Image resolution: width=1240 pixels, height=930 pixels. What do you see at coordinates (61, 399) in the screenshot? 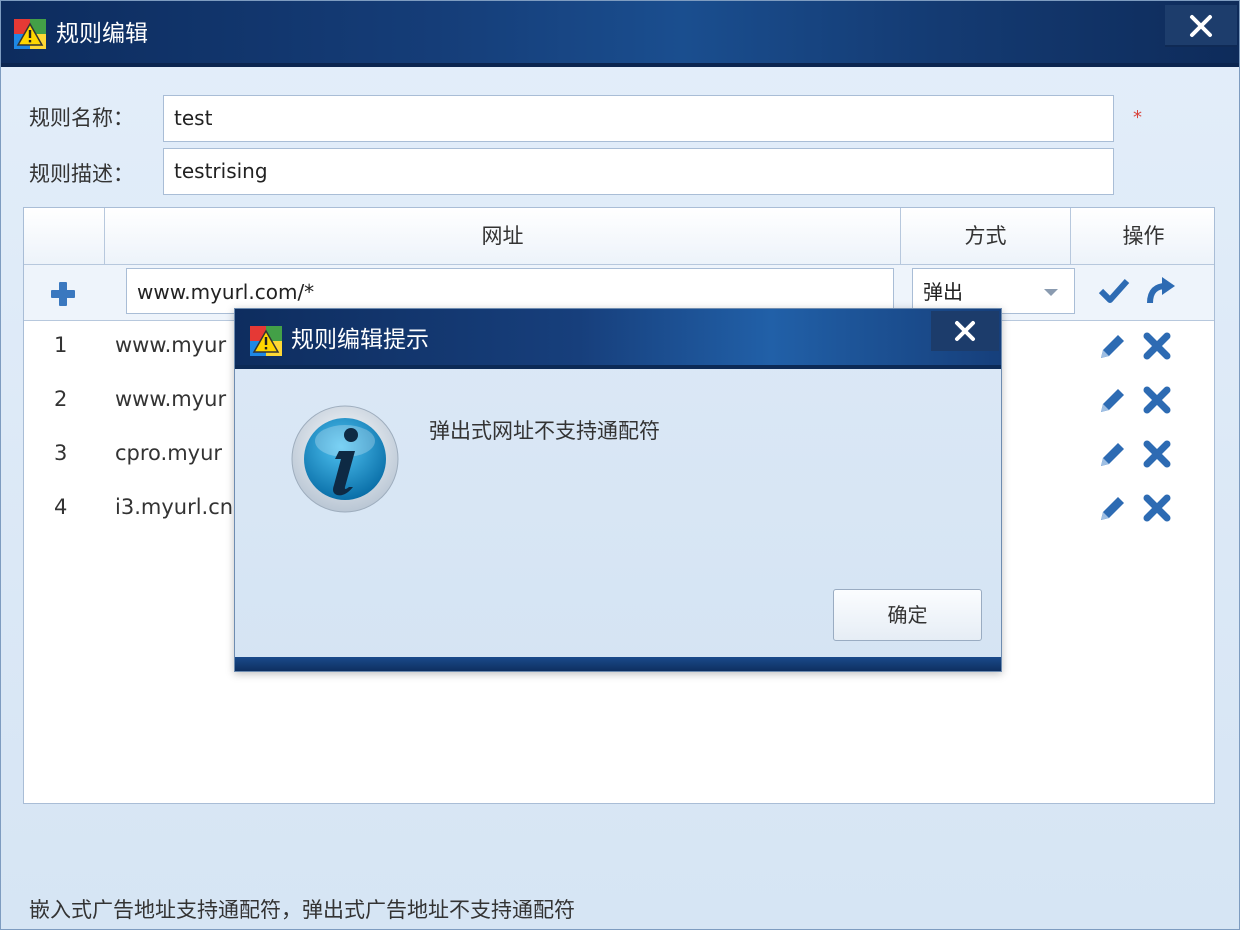
I see `row-index: 2` at bounding box center [61, 399].